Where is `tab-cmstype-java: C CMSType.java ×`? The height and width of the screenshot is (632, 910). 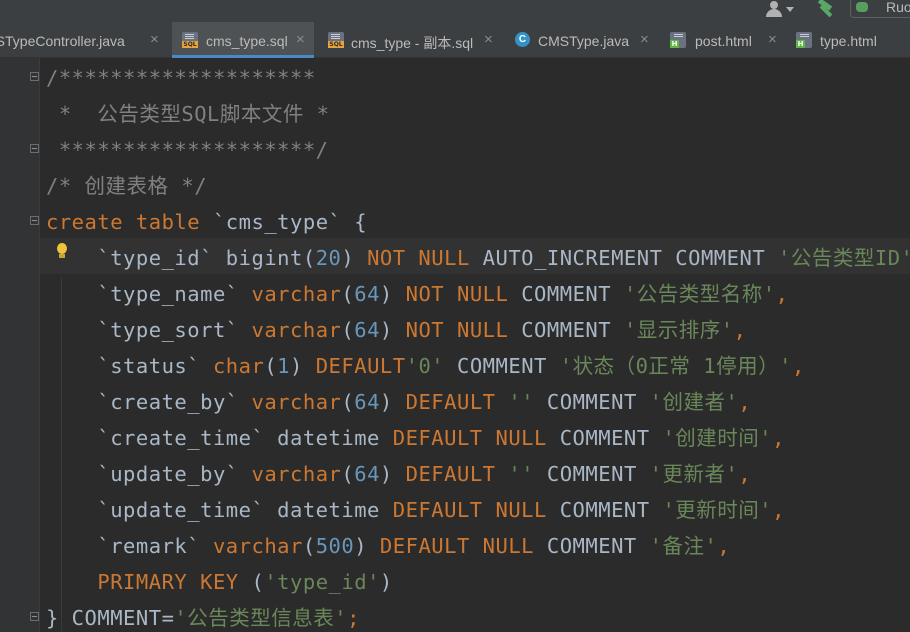 tab-cmstype-java: C CMSType.java × is located at coordinates (583, 40).